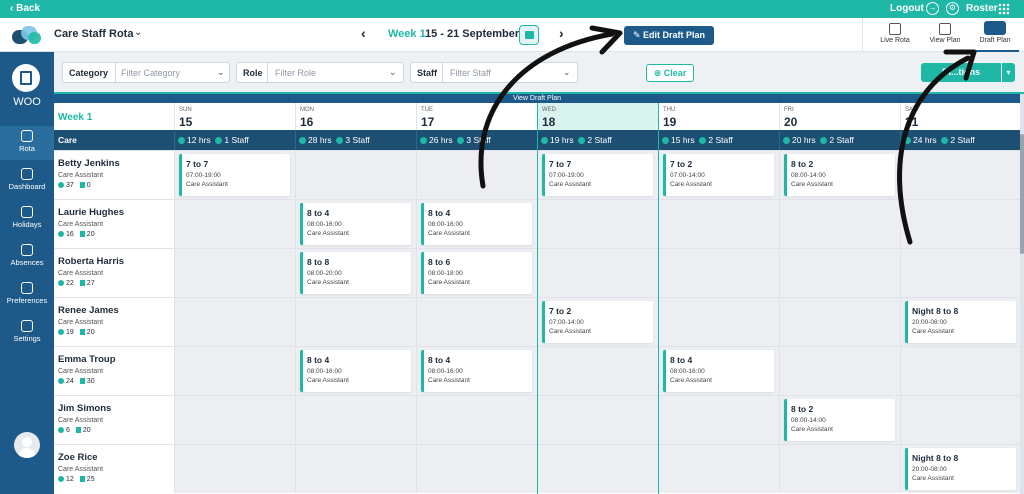 The image size is (1024, 494). I want to click on staff-info: Laurie Hughes Care Assistant 16 20, so click(114, 224).